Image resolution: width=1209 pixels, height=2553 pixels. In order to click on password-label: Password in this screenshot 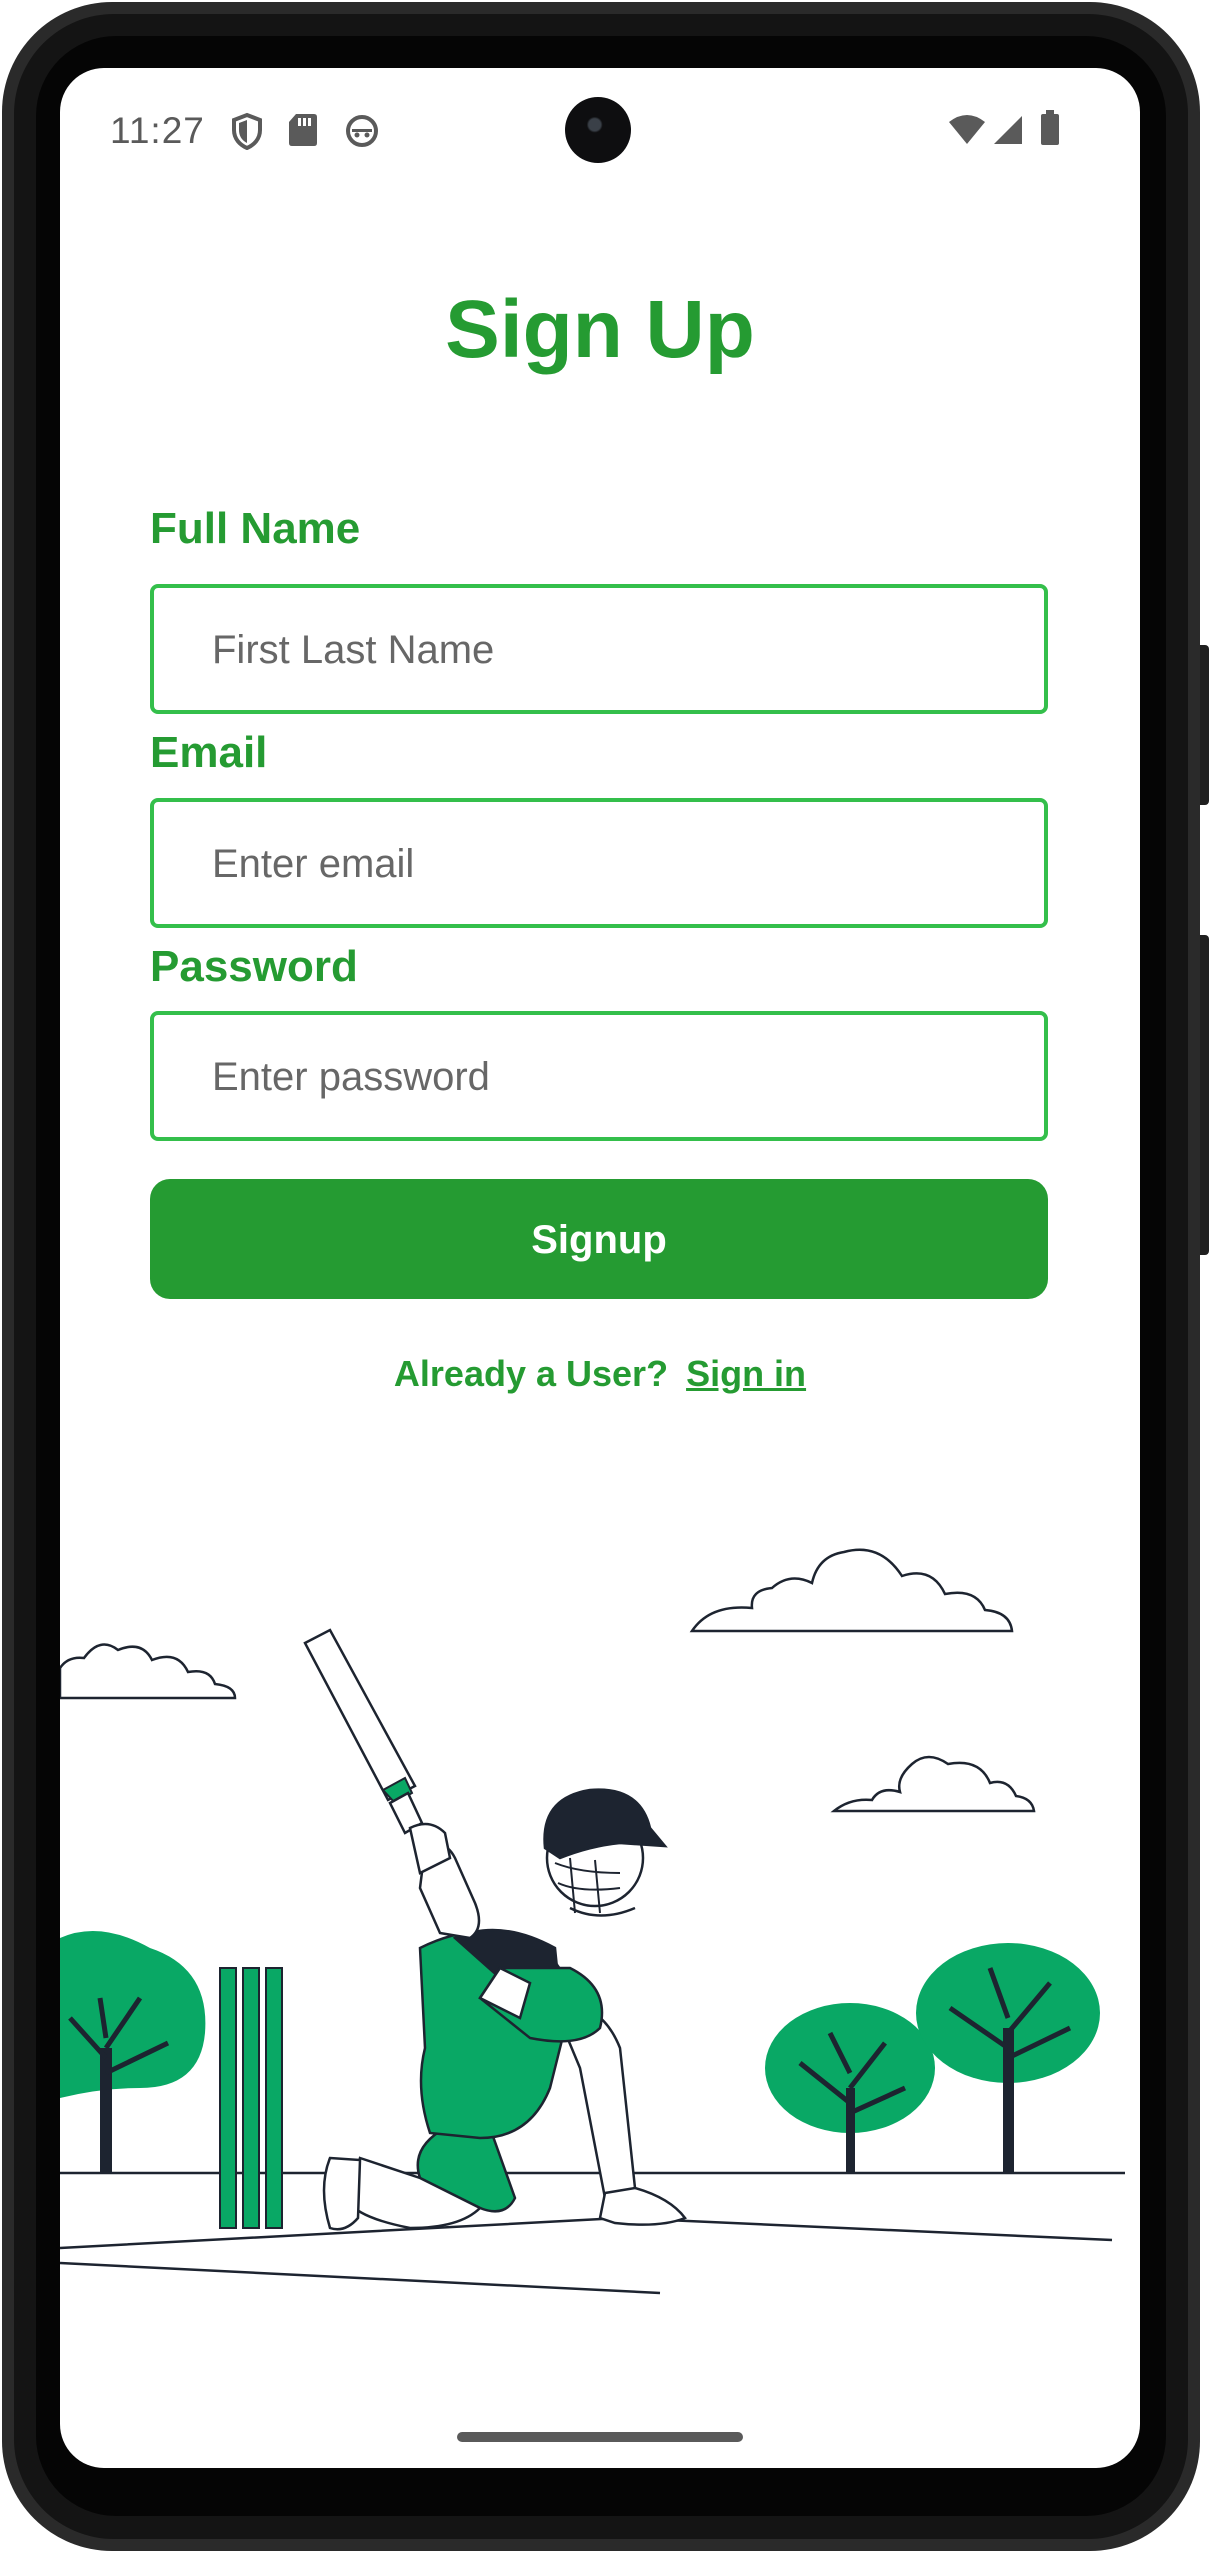, I will do `click(254, 966)`.